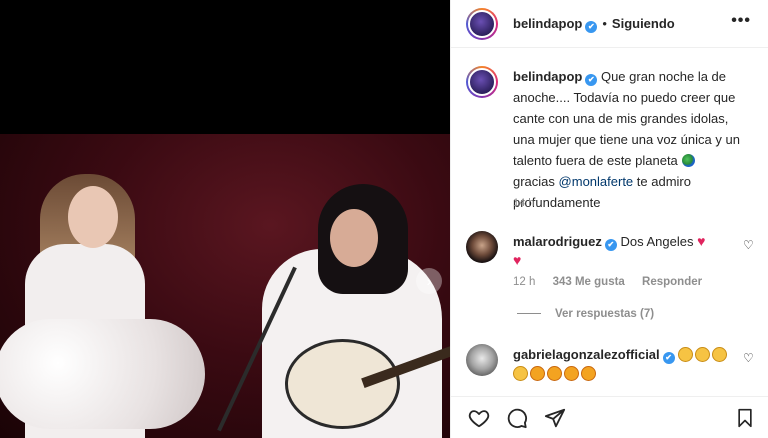 The image size is (768, 438). Describe the element at coordinates (482, 24) in the screenshot. I see `author-avatar` at that location.